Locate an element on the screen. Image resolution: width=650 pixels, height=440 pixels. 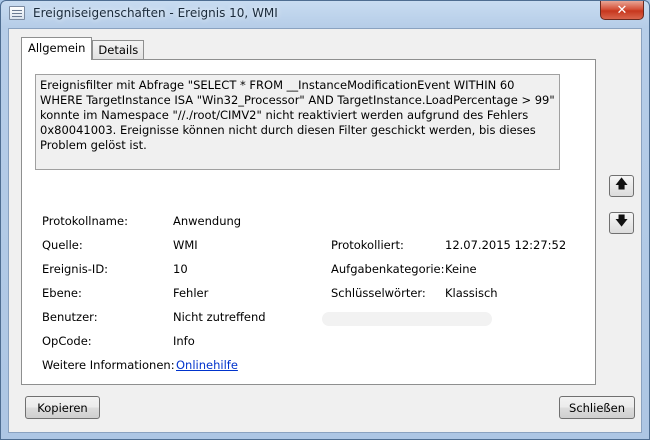
redacted-computer-field is located at coordinates (407, 319).